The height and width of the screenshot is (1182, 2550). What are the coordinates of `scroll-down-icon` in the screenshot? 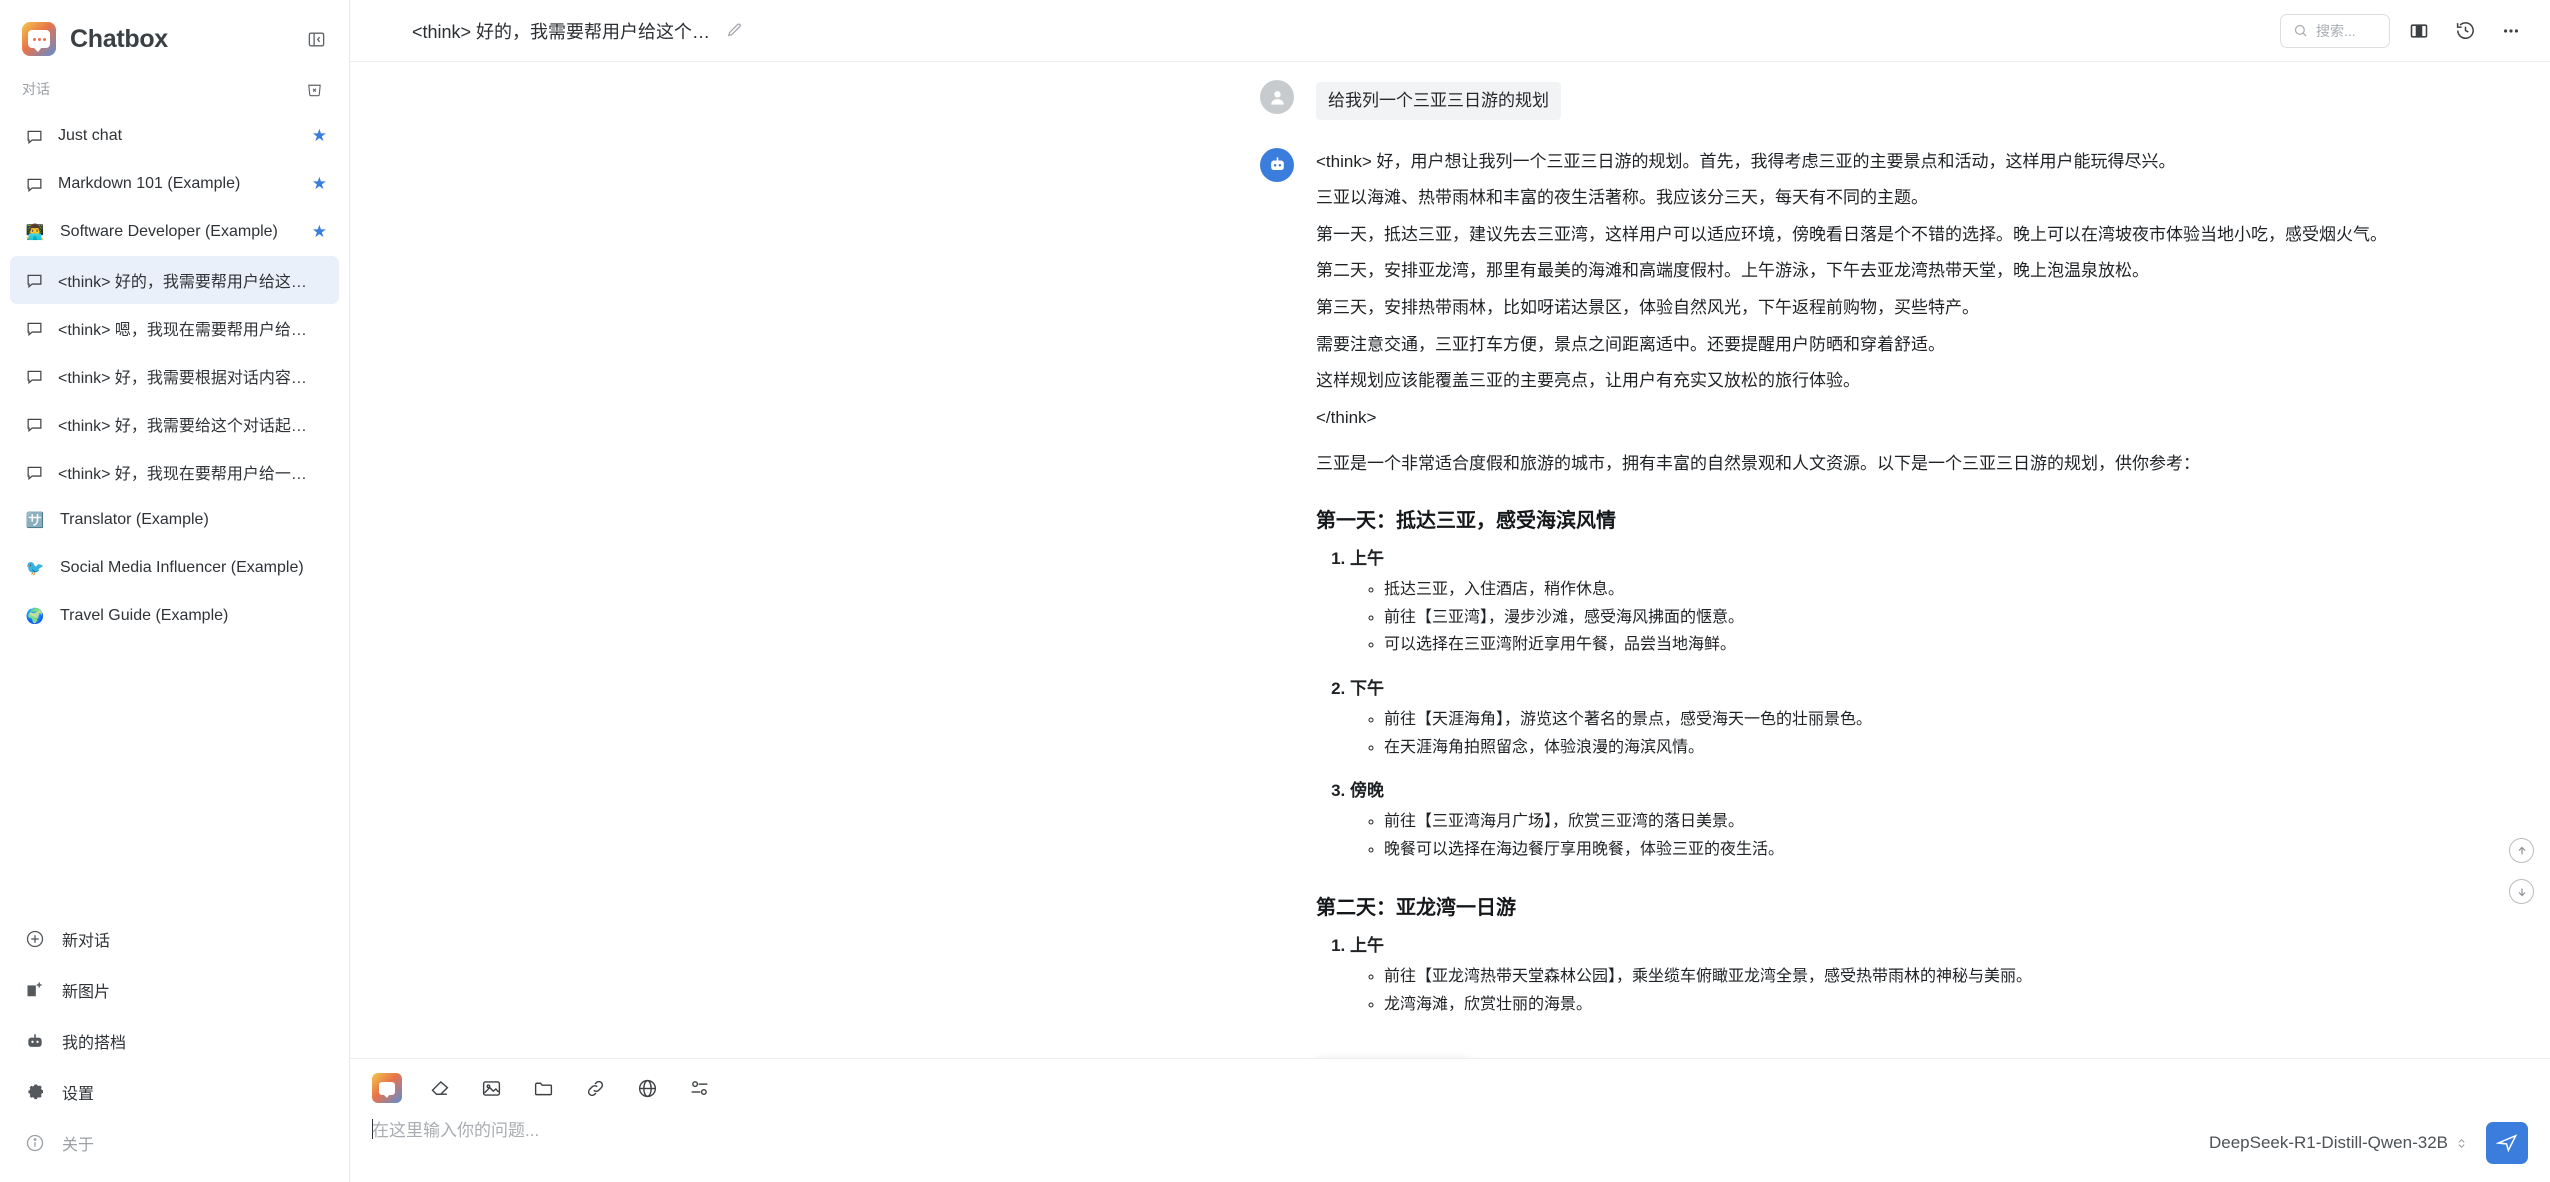 It's located at (2521, 891).